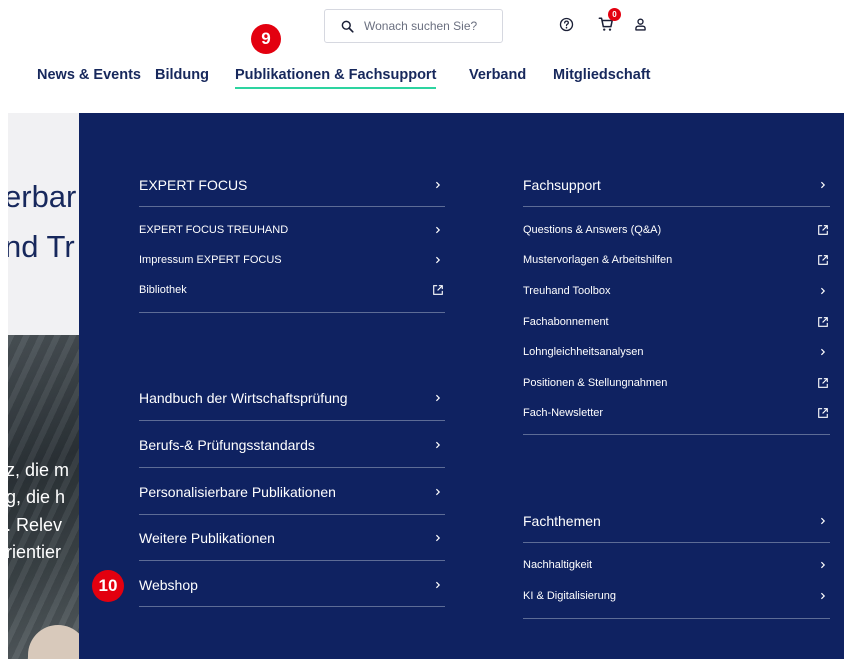 The height and width of the screenshot is (659, 844). Describe the element at coordinates (676, 291) in the screenshot. I see `menu-treuhand-toolbox: Treuhand Toolbox` at that location.